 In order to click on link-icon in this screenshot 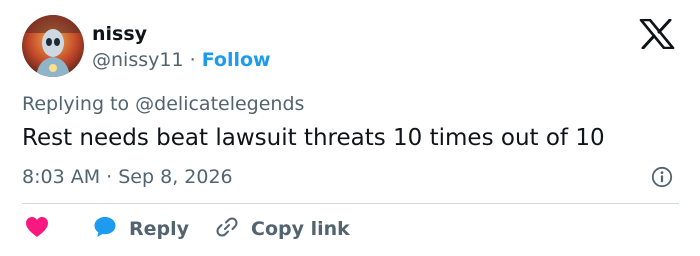, I will do `click(227, 229)`.